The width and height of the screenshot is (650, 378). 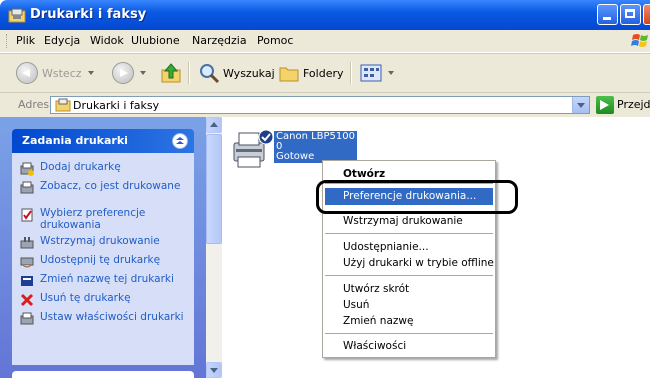 I want to click on menu-item-create-shortcut: Utwórz skrót, so click(x=376, y=289).